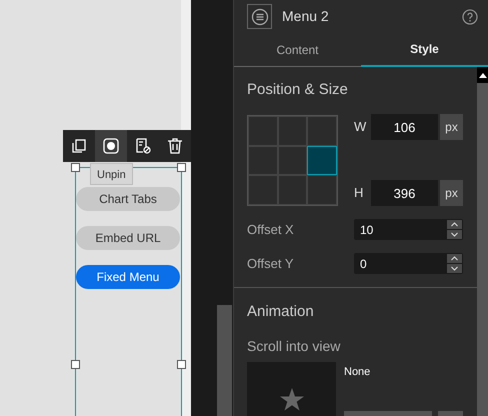 Image resolution: width=488 pixels, height=416 pixels. I want to click on section-heading: Animation, so click(281, 312).